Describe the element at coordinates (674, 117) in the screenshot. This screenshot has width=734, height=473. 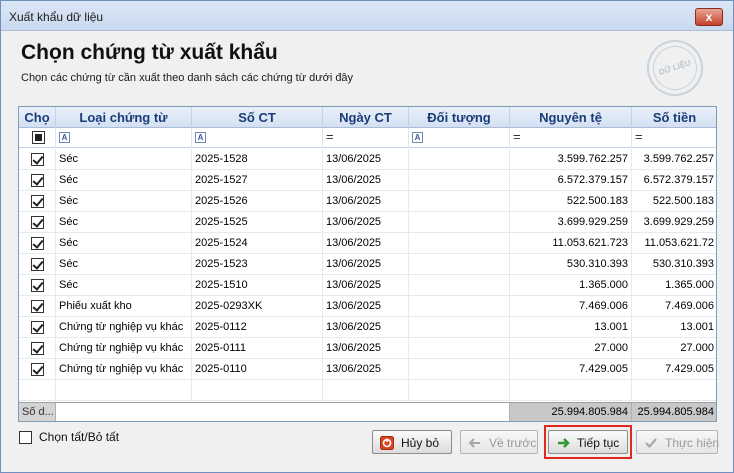
I see `col-header-amount: Số tiền` at that location.